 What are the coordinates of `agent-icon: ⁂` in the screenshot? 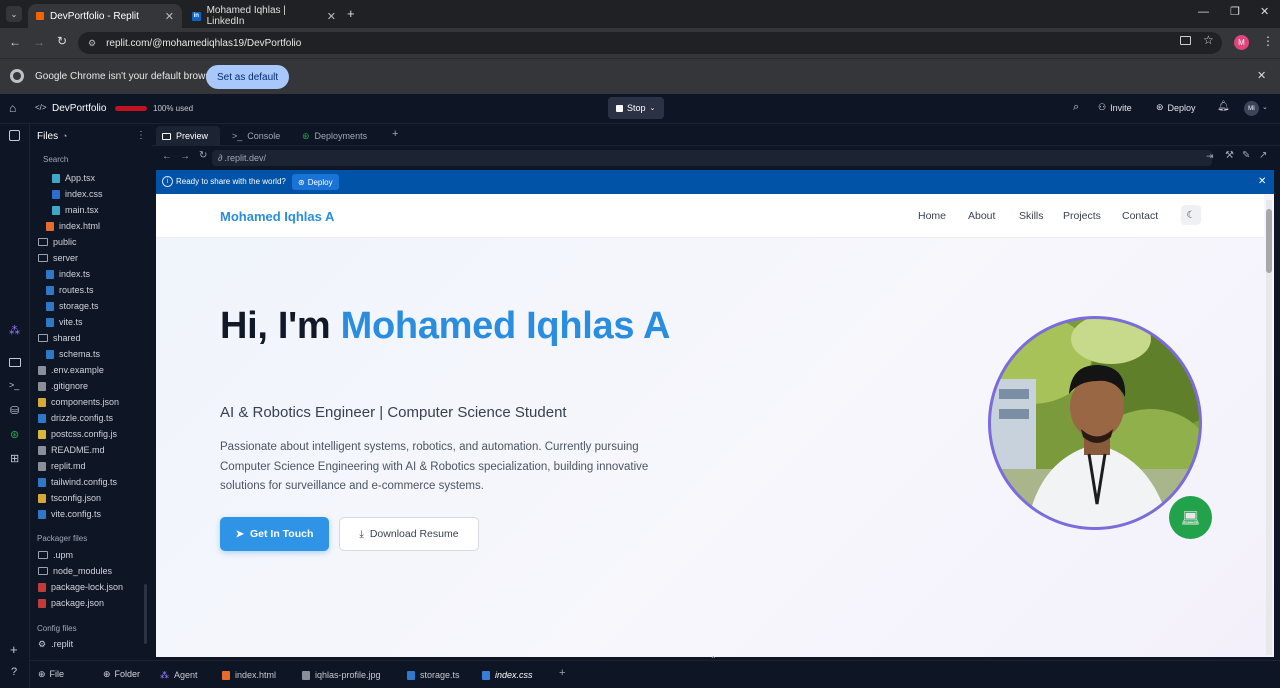 It's located at (14, 330).